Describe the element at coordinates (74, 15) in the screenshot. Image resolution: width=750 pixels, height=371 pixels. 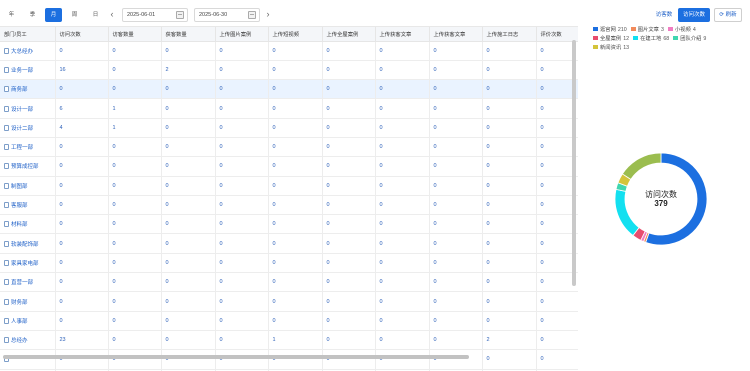
I see `segment-week: 周` at that location.